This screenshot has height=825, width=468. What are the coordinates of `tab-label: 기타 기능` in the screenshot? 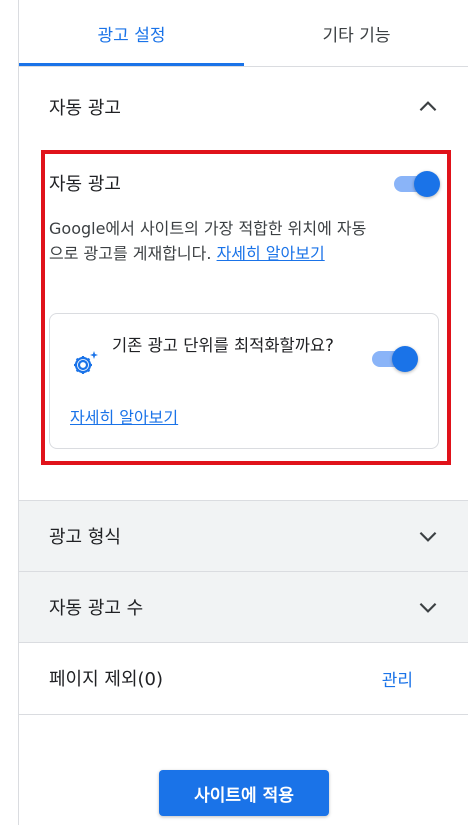 It's located at (356, 35).